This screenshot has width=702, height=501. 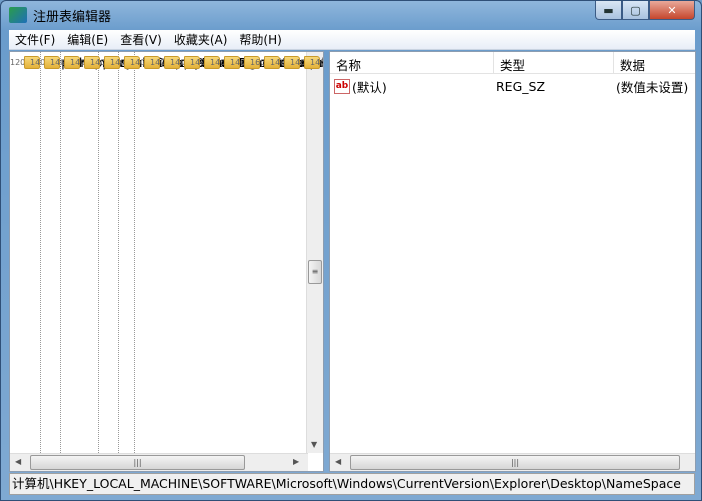 What do you see at coordinates (87, 39) in the screenshot?
I see `menu-edit: 编辑(E)` at bounding box center [87, 39].